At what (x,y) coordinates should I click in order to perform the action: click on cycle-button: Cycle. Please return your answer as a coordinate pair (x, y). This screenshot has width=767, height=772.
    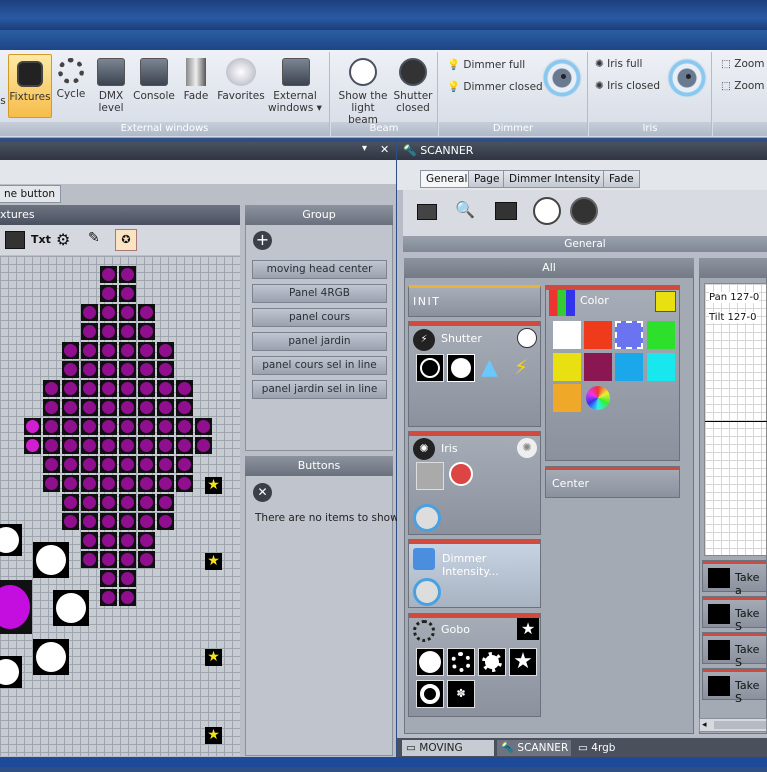
    Looking at the image, I should click on (71, 79).